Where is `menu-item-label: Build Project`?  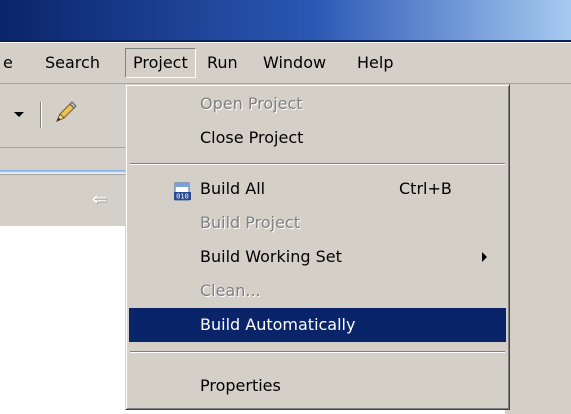 menu-item-label: Build Project is located at coordinates (250, 222).